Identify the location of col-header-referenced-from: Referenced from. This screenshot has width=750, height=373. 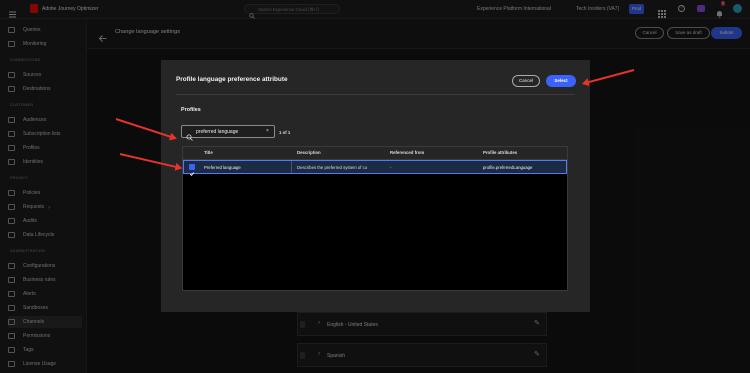
(407, 152).